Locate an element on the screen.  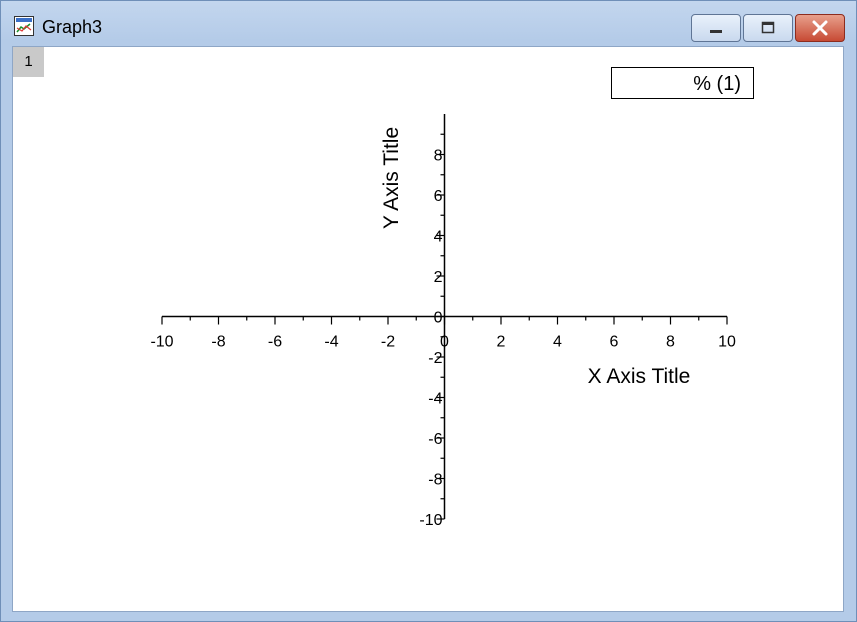
y-tick-label: 6 is located at coordinates (438, 196).